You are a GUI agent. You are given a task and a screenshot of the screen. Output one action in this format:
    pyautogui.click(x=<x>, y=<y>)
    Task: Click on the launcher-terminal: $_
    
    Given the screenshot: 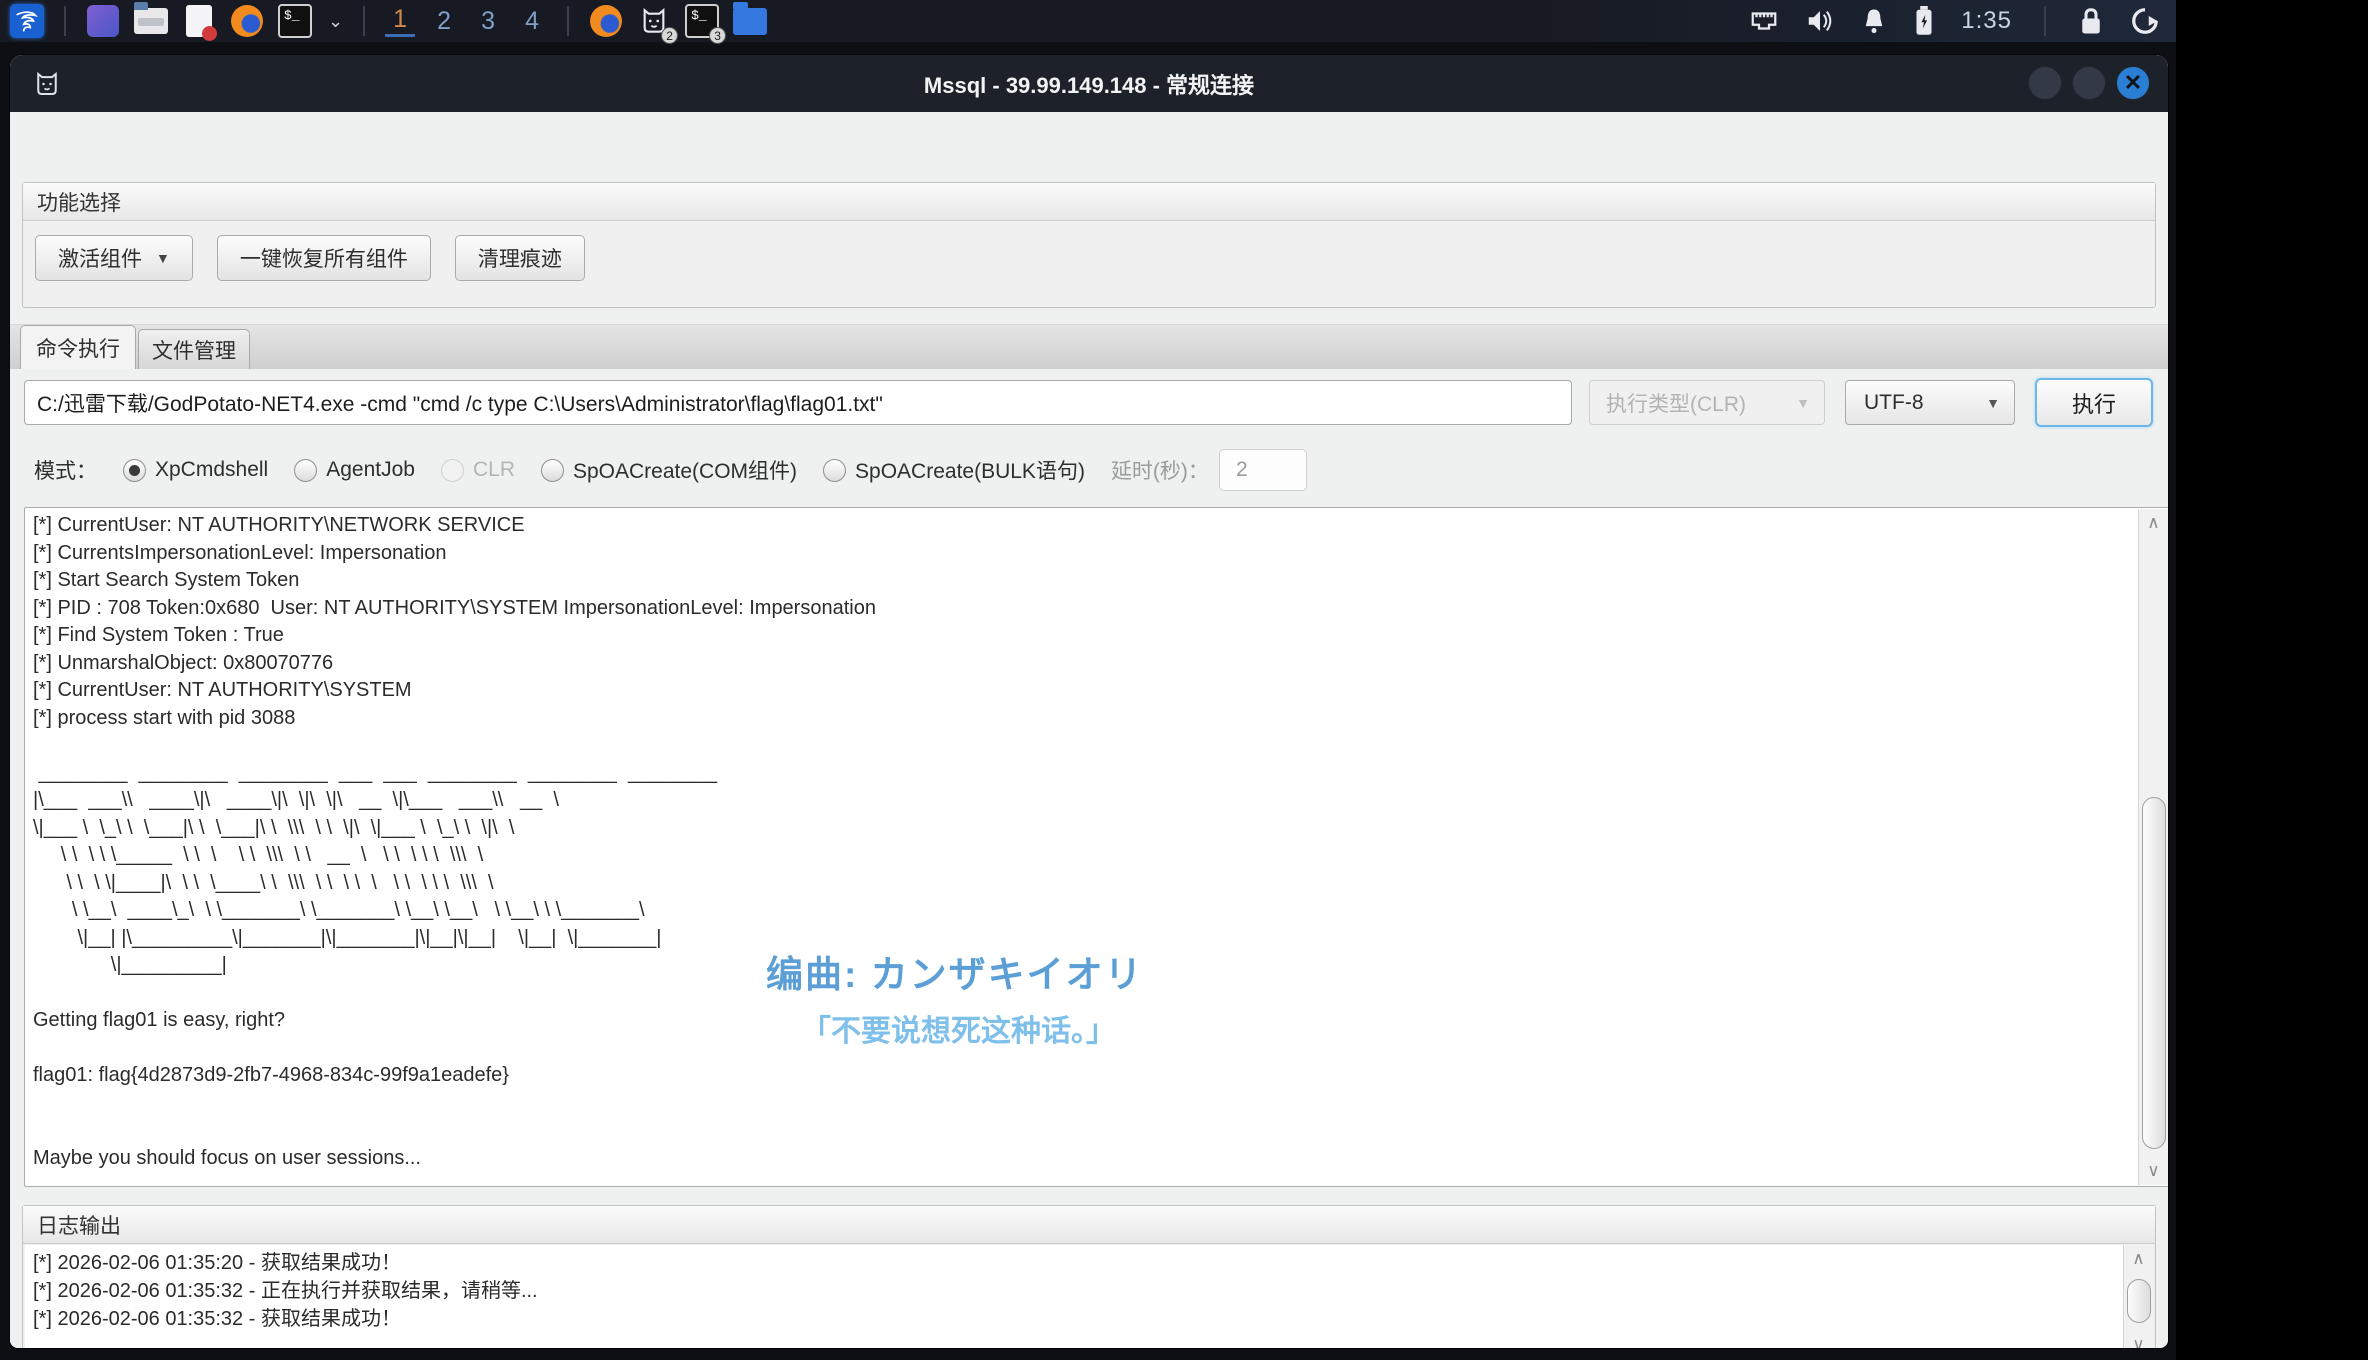 What is the action you would take?
    pyautogui.click(x=295, y=21)
    